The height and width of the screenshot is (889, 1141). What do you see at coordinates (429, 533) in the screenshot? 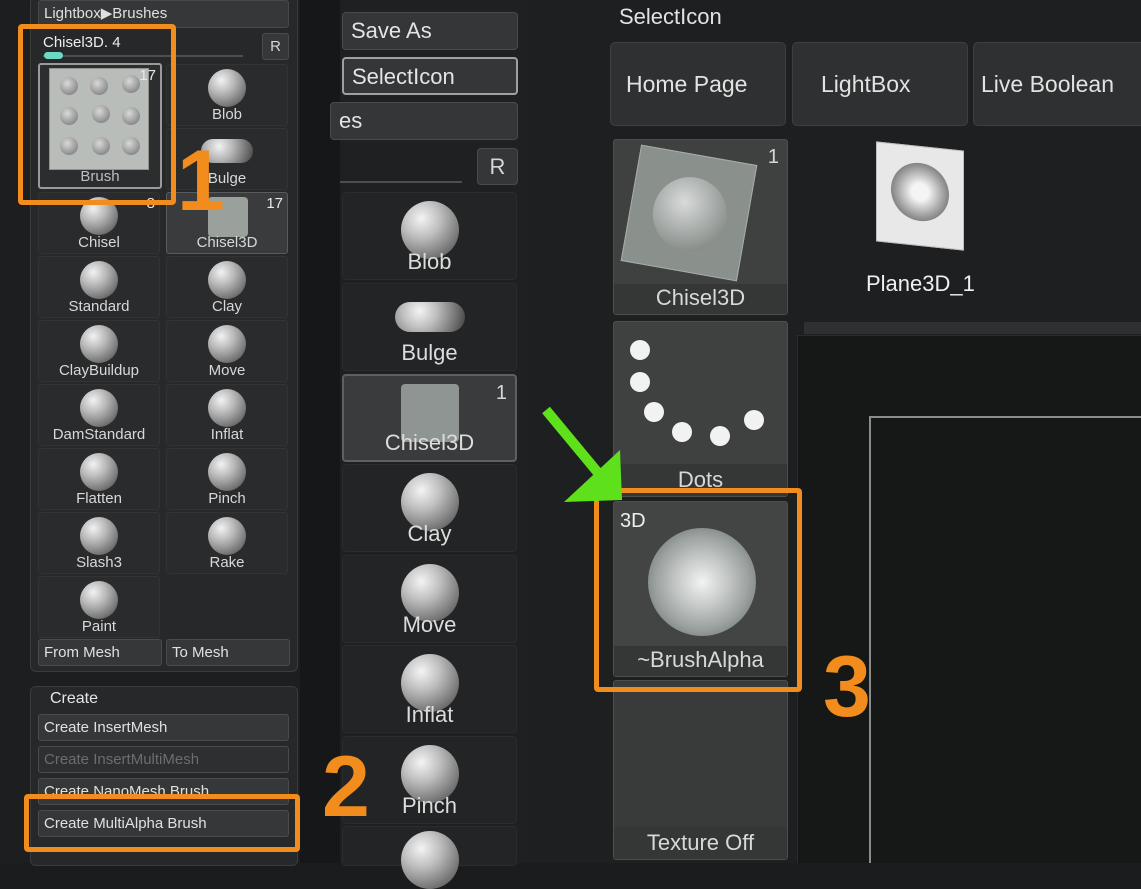
I see `tool-label: Clay` at bounding box center [429, 533].